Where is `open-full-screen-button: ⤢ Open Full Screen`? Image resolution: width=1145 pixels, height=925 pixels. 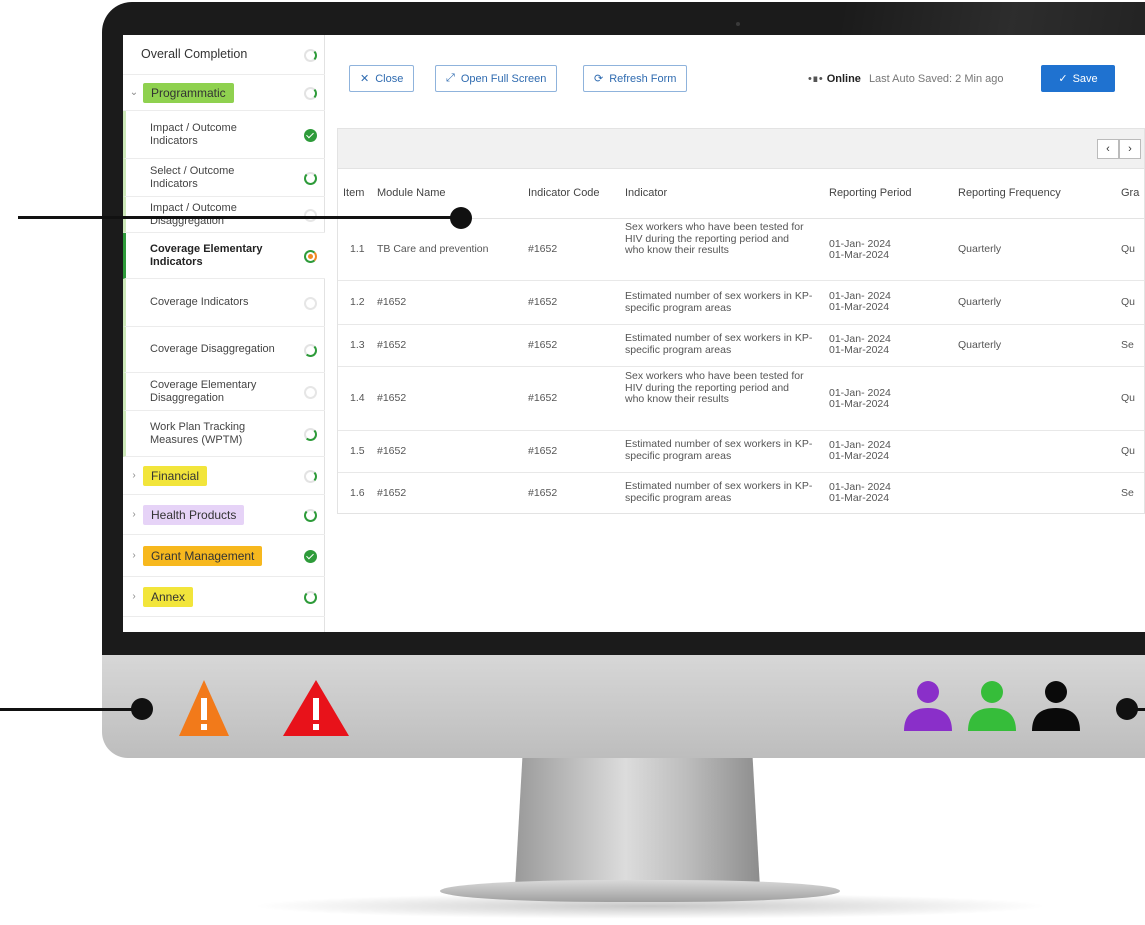 open-full-screen-button: ⤢ Open Full Screen is located at coordinates (496, 78).